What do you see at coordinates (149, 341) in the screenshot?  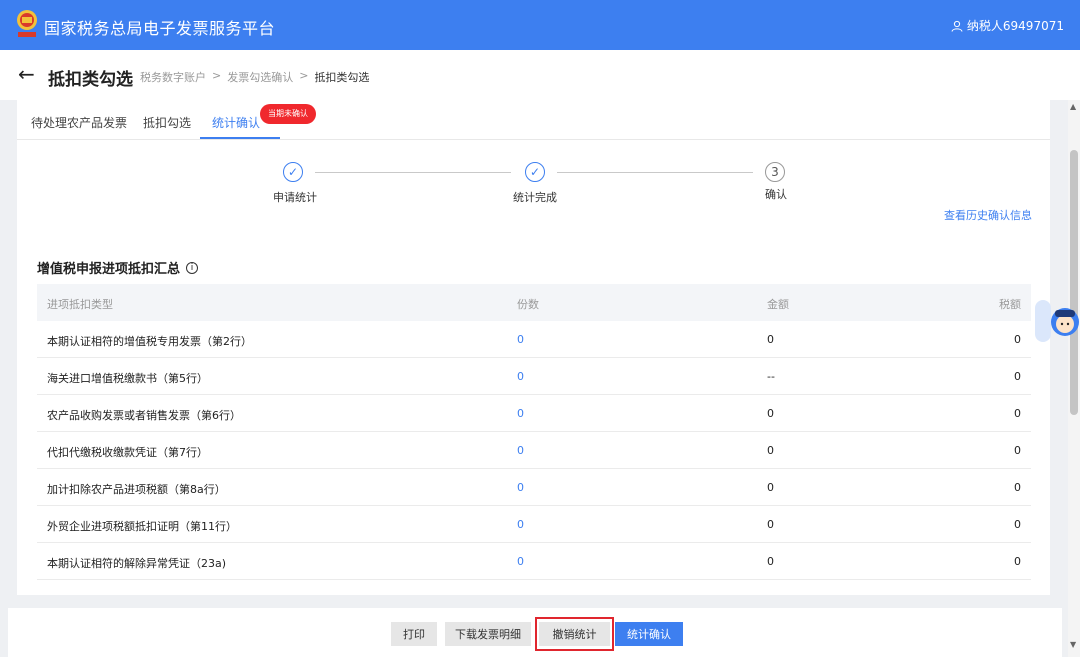 I see `row-type: 本期认证相符的增值税专用发票（第2行）` at bounding box center [149, 341].